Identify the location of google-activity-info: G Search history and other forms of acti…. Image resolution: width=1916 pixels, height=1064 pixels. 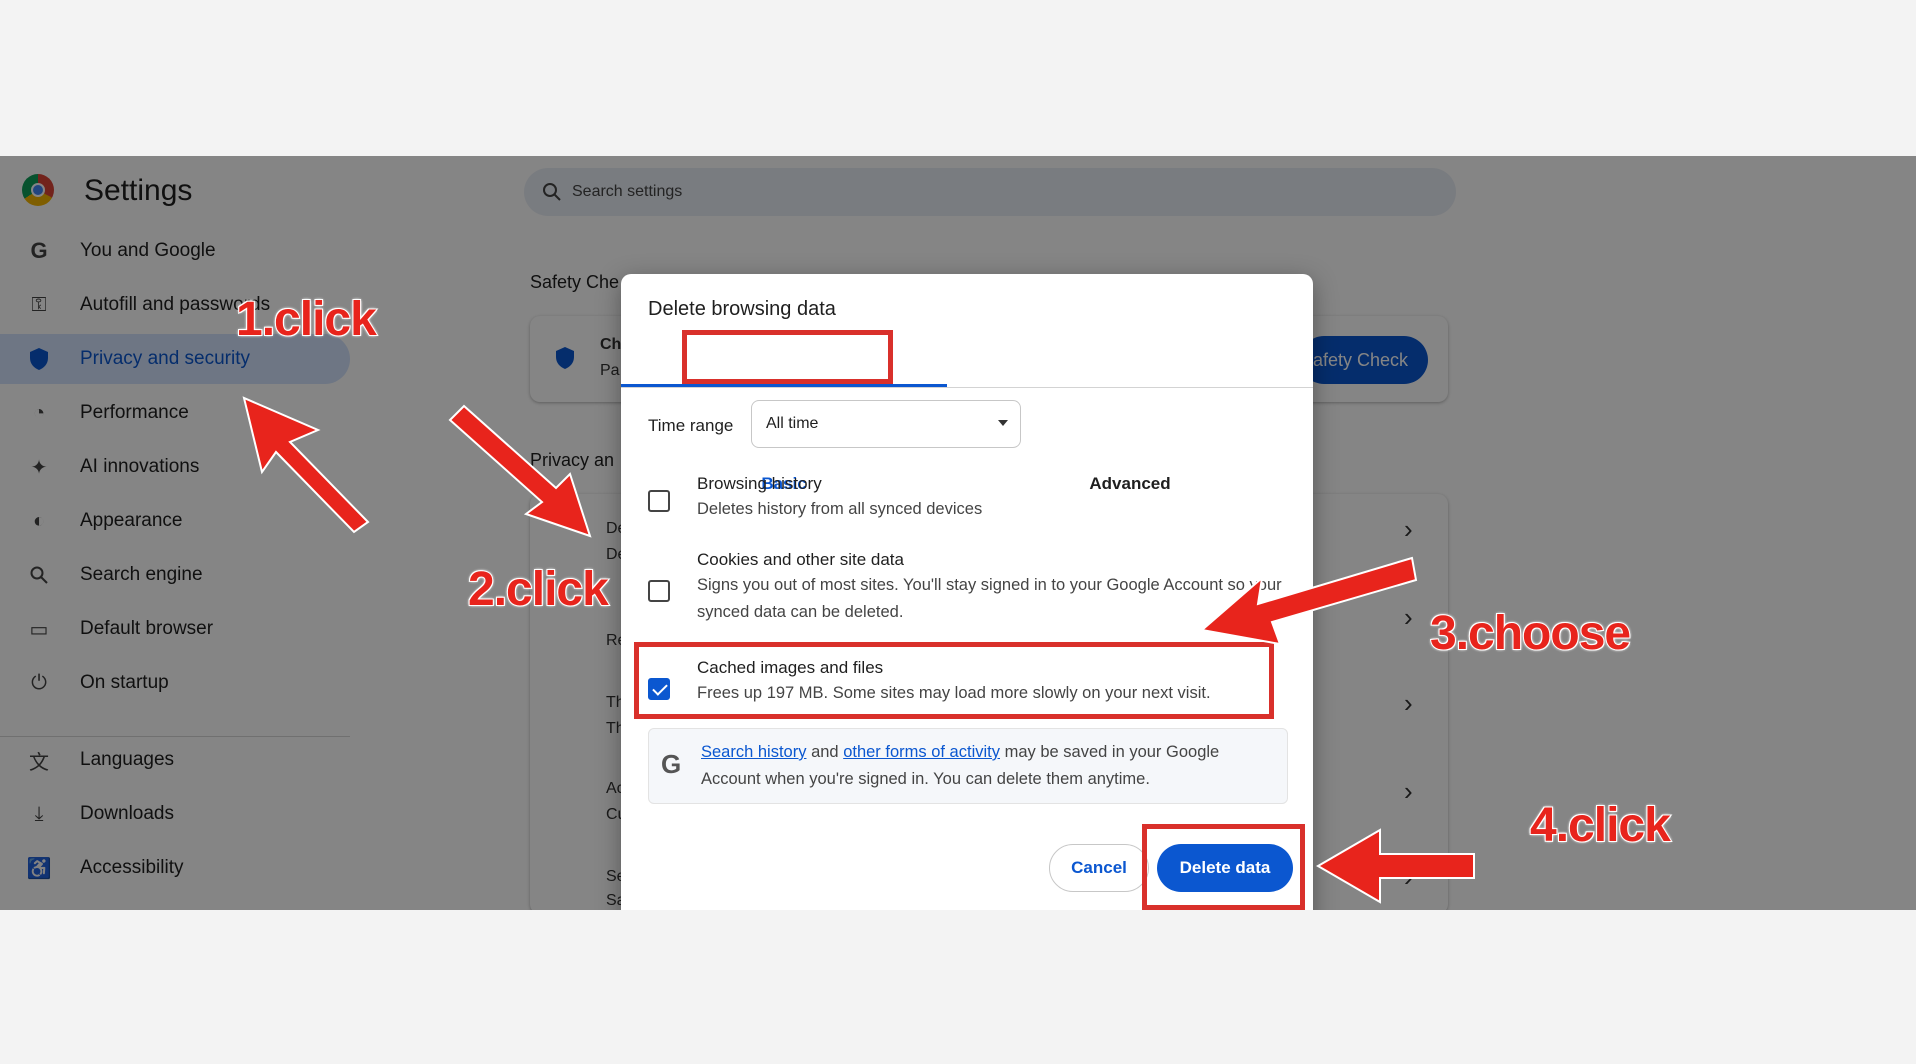
(968, 766).